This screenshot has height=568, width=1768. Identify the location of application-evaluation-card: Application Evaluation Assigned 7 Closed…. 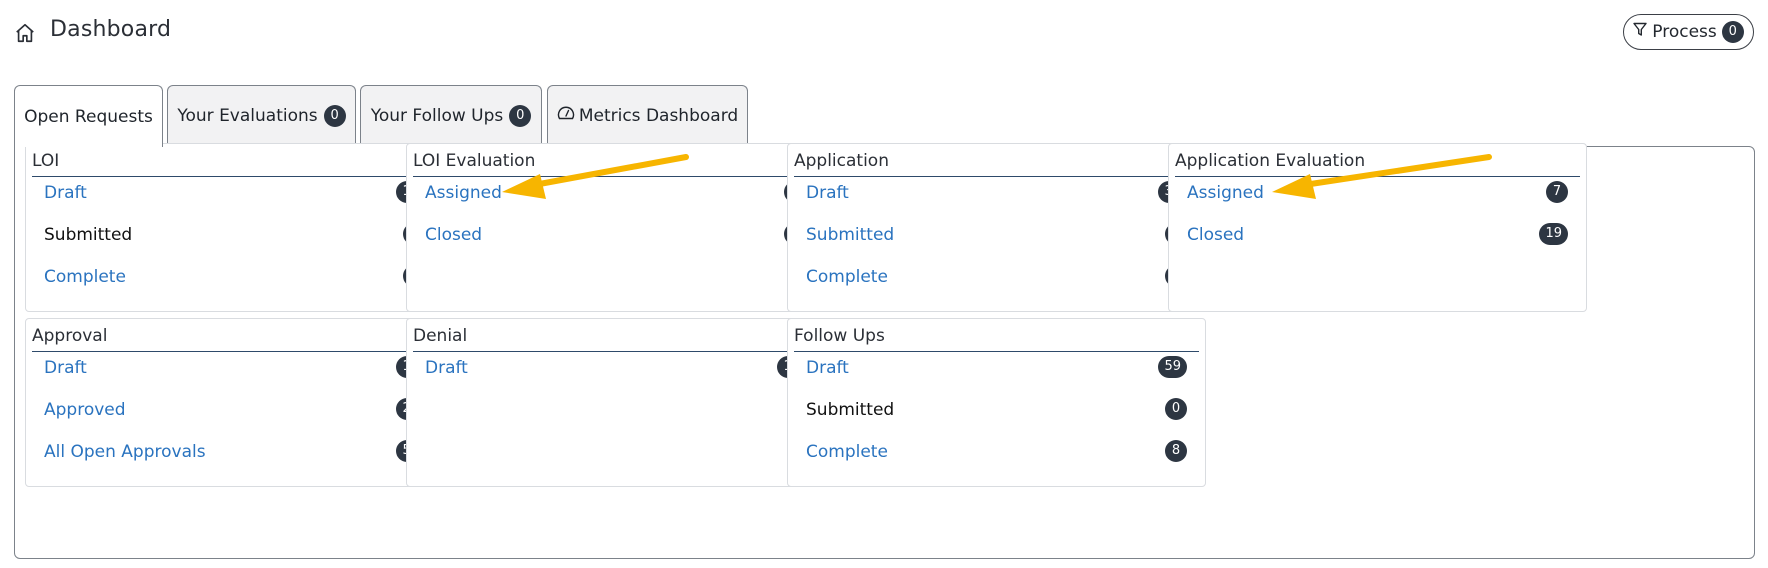
(1377, 227).